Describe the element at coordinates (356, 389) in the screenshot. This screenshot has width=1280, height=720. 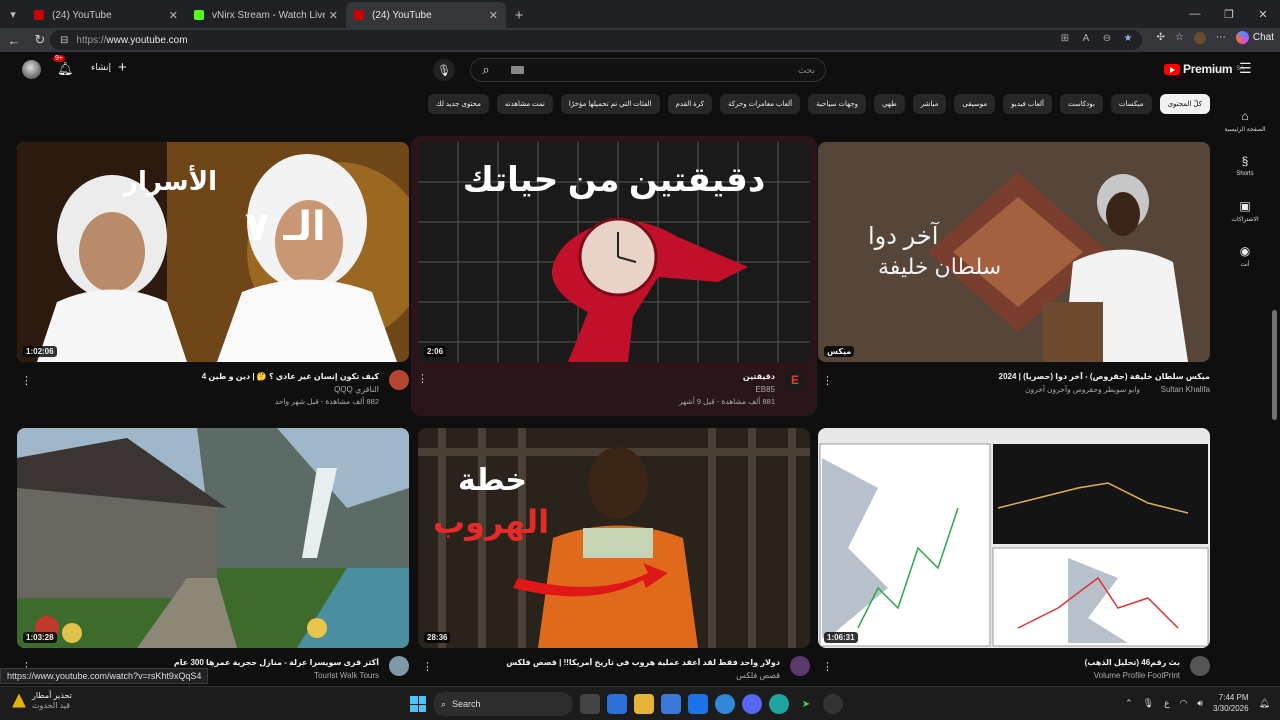
I see `channel-name: الناقري QQQ` at that location.